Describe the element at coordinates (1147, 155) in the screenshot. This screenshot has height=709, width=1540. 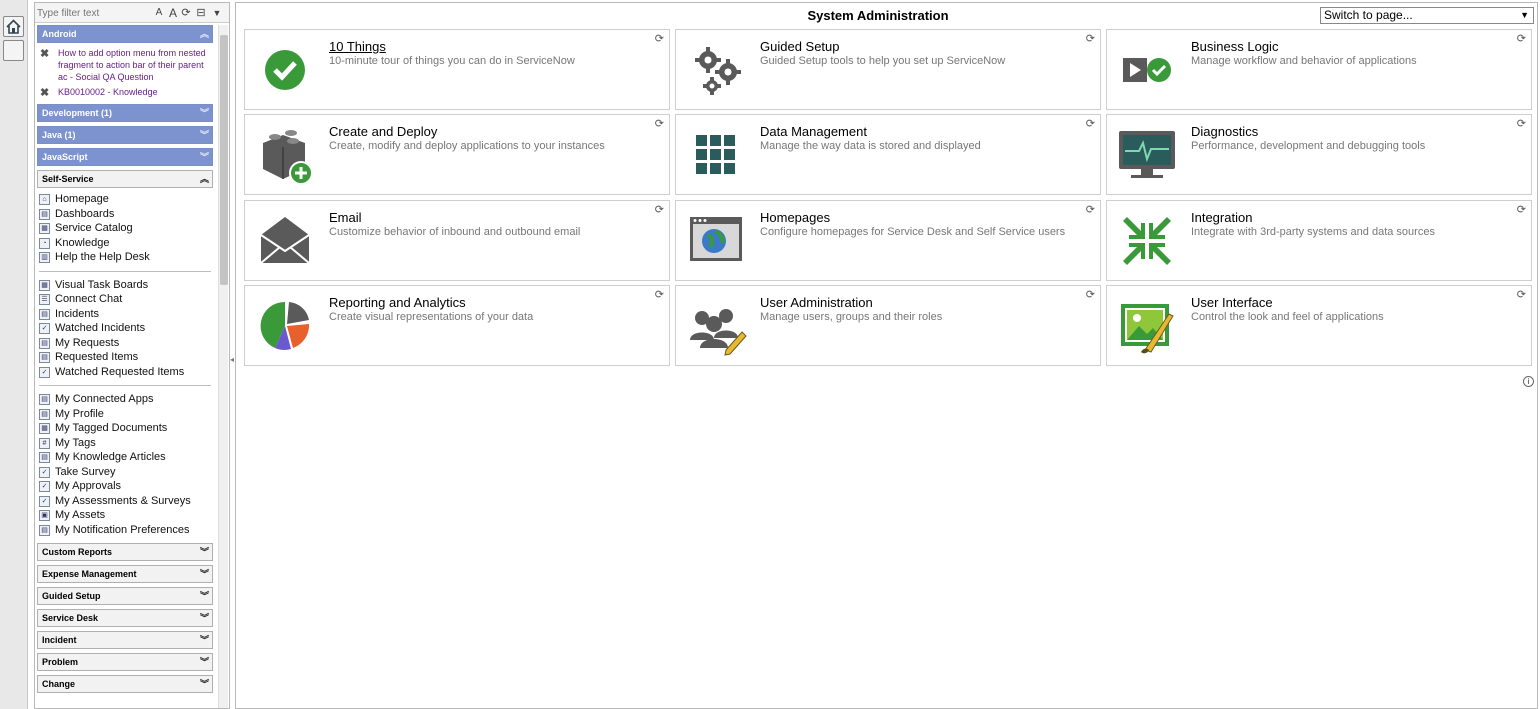
I see `monitor-pulse-icon` at that location.